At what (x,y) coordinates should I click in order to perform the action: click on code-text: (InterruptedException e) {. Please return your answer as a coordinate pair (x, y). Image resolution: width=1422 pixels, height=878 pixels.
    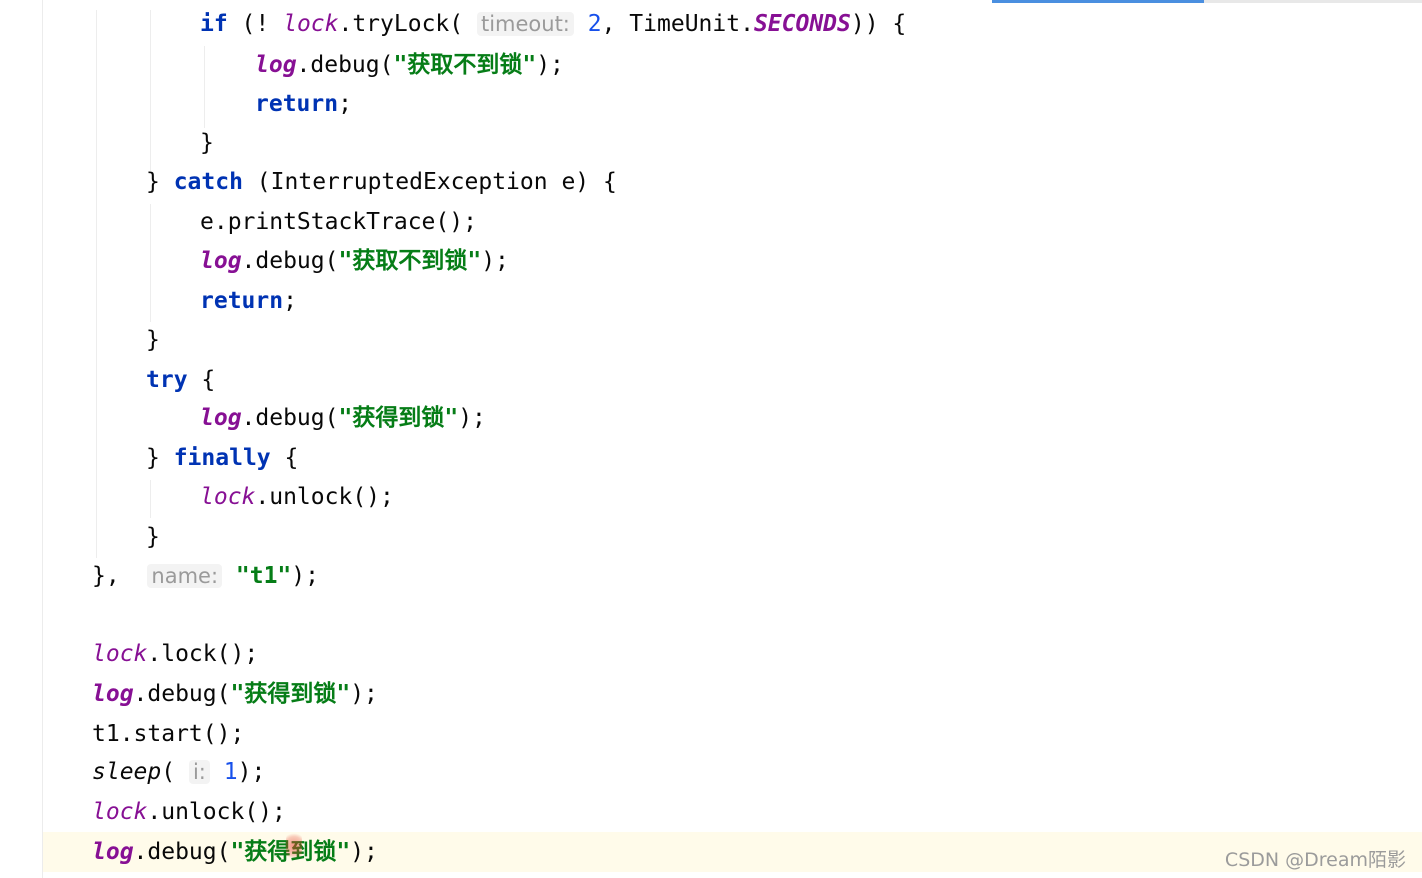
    Looking at the image, I should click on (429, 182).